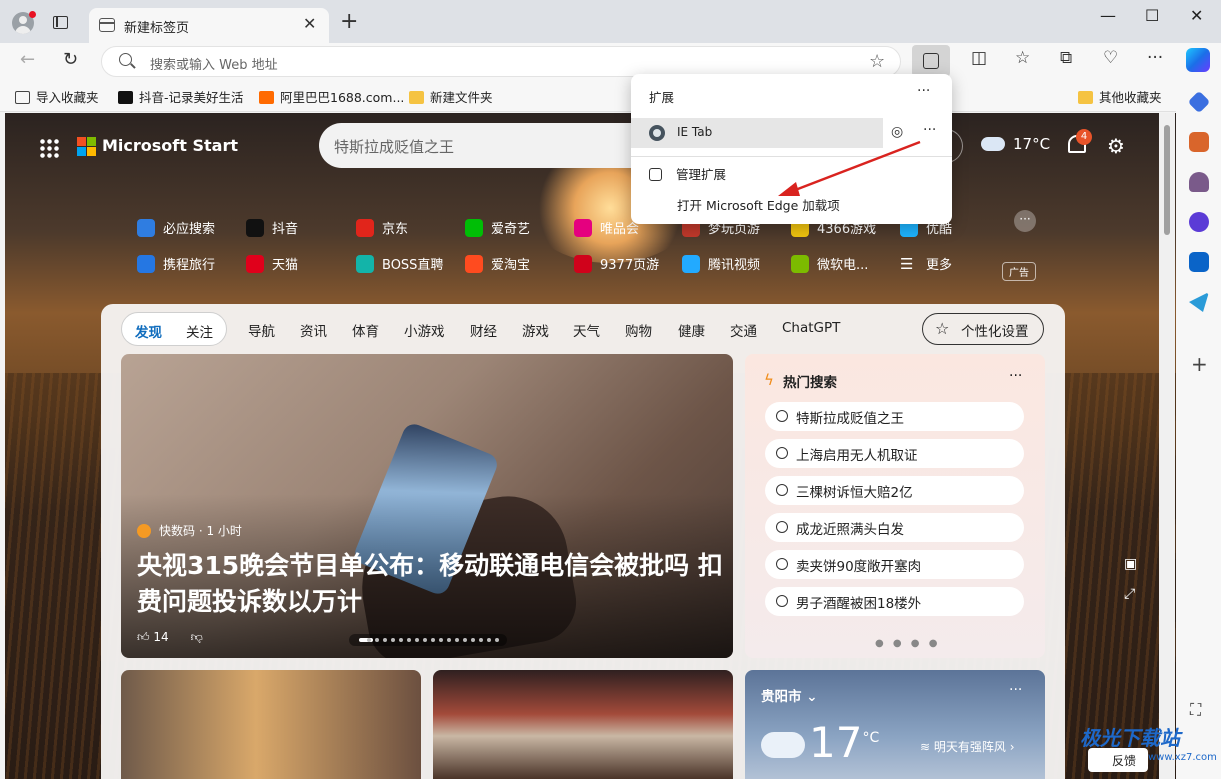 The width and height of the screenshot is (1221, 779). What do you see at coordinates (1167, 180) in the screenshot?
I see `scrollbar-thumb` at bounding box center [1167, 180].